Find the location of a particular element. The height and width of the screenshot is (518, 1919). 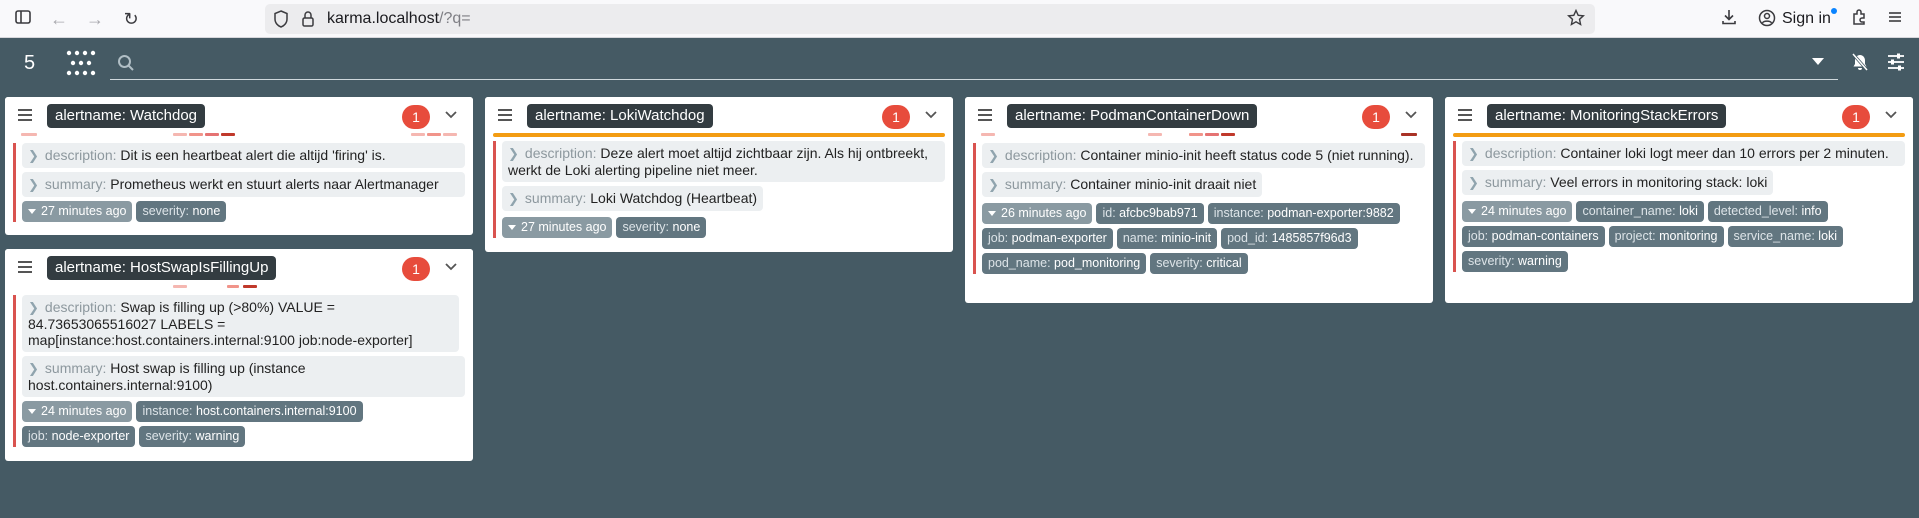

lock-icon is located at coordinates (308, 21).